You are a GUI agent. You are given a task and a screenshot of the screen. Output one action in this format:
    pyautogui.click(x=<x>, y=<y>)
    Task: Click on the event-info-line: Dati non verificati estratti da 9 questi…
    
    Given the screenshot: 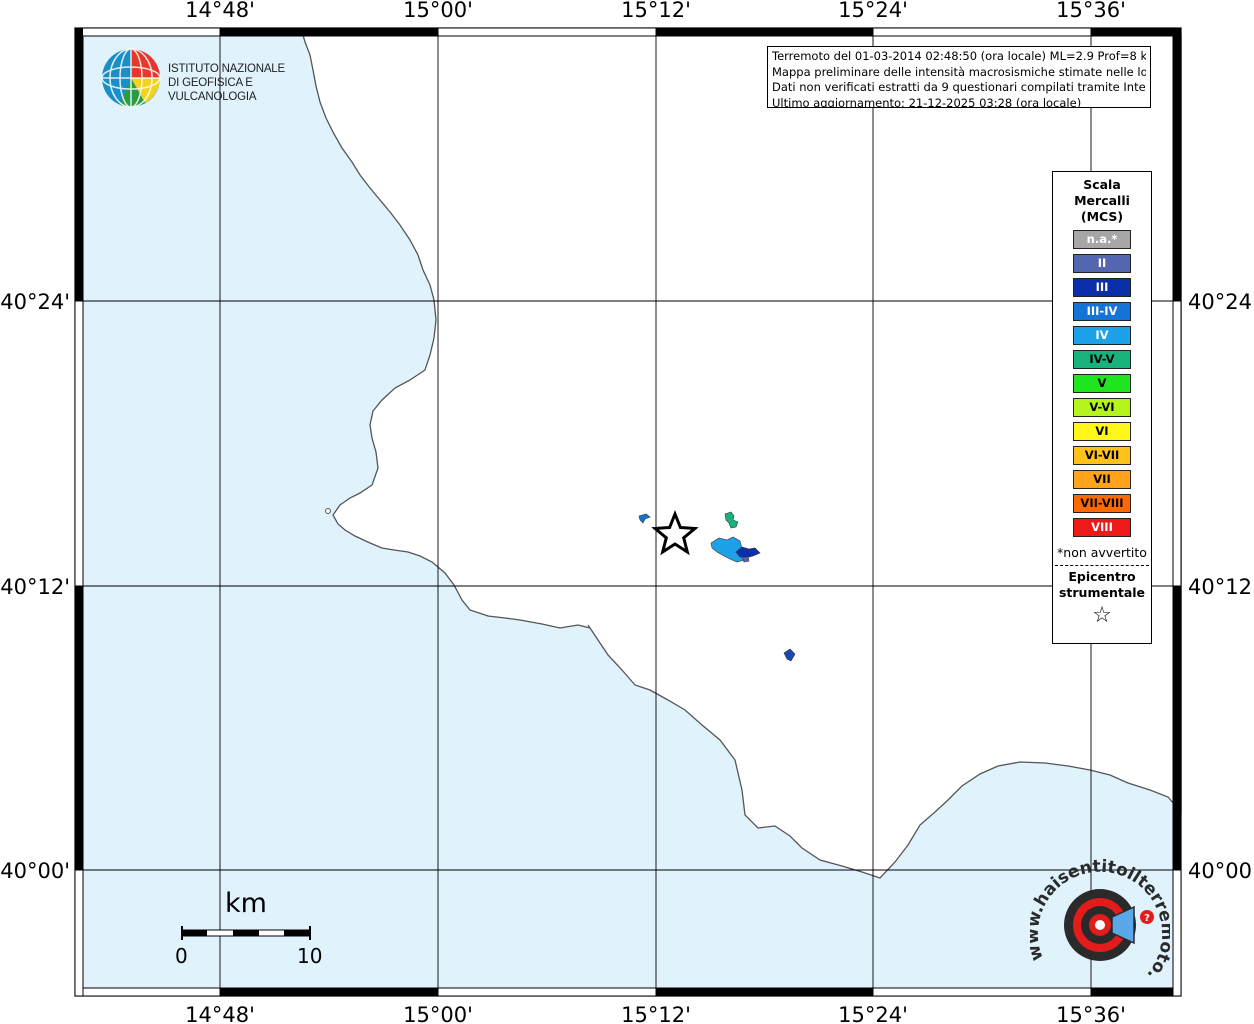 What is the action you would take?
    pyautogui.click(x=959, y=87)
    